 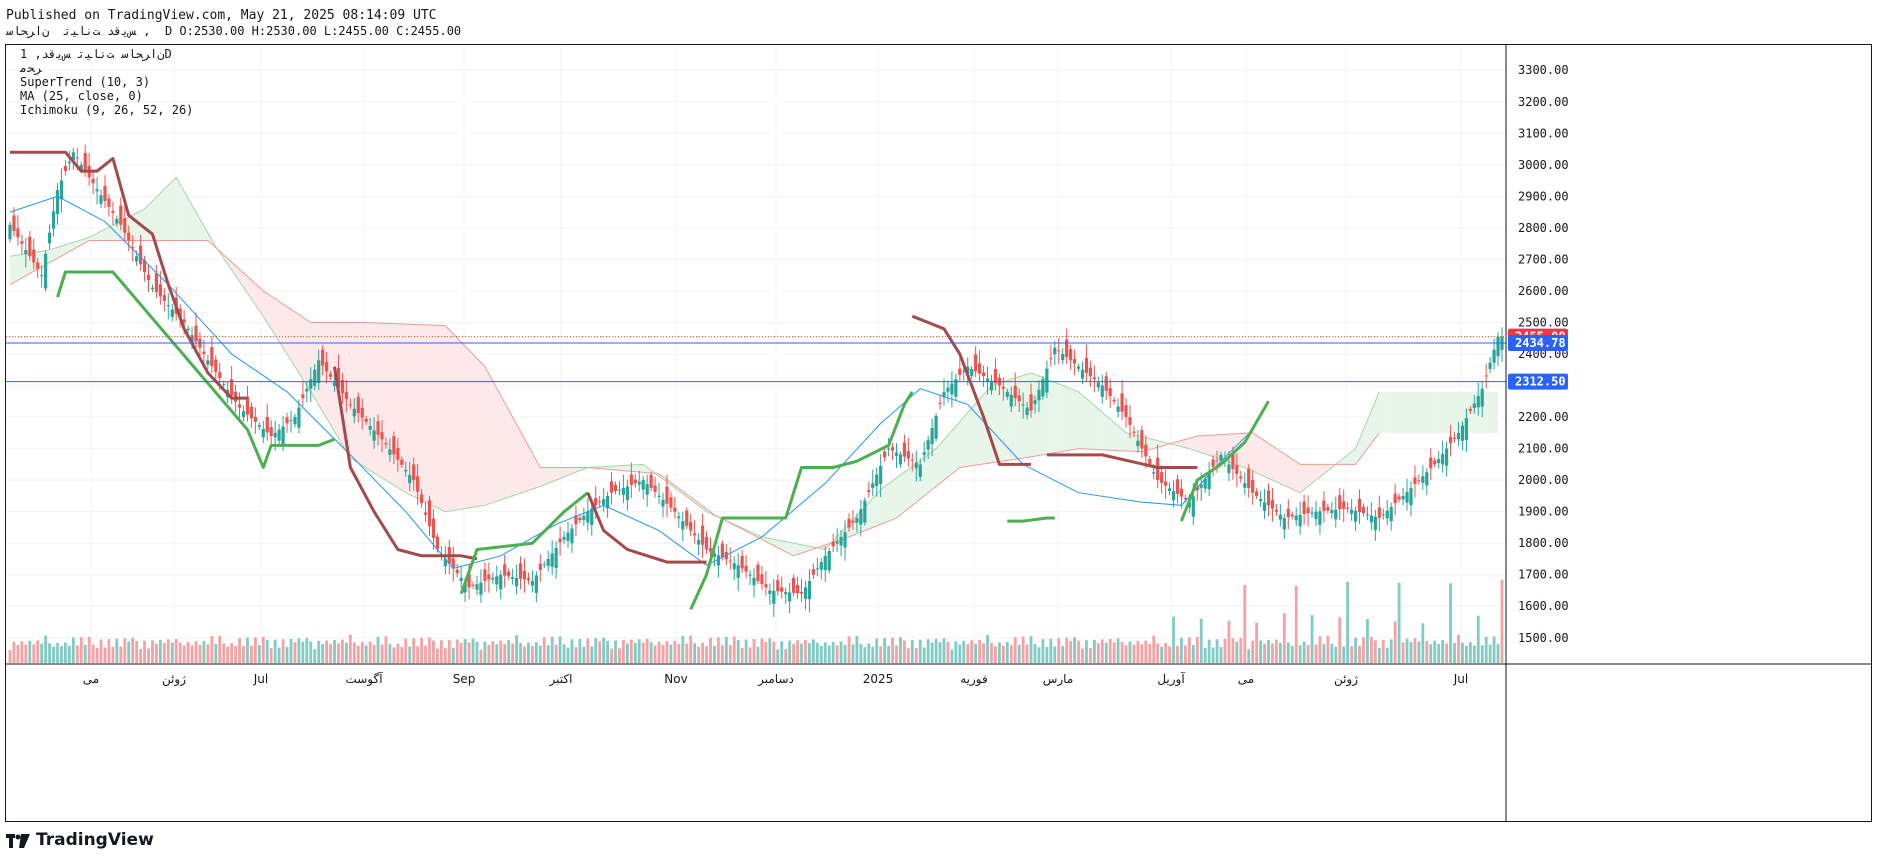 What do you see at coordinates (878, 679) in the screenshot?
I see `x-month-label: 2025` at bounding box center [878, 679].